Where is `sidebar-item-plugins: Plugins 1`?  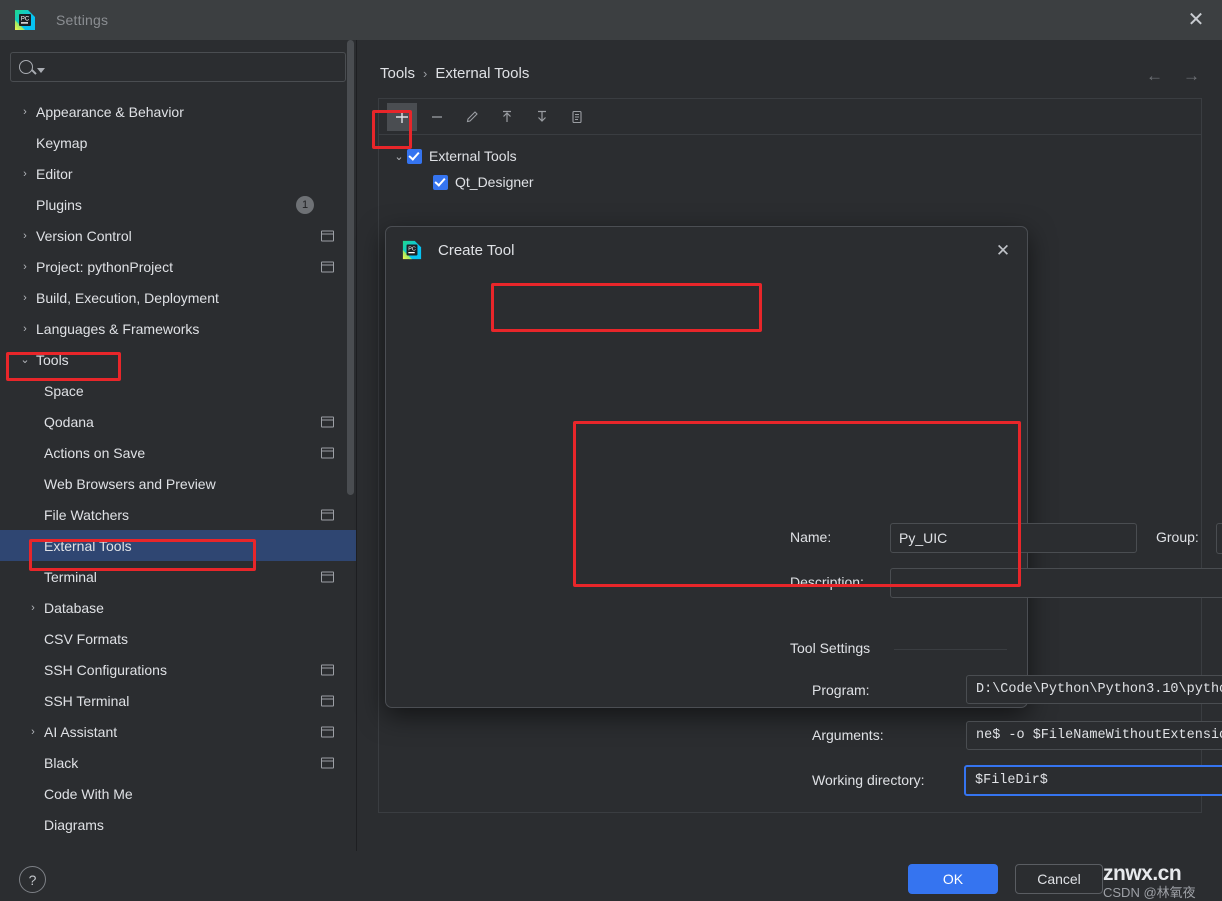
sidebar-item-plugins: Plugins 1 is located at coordinates (178, 204).